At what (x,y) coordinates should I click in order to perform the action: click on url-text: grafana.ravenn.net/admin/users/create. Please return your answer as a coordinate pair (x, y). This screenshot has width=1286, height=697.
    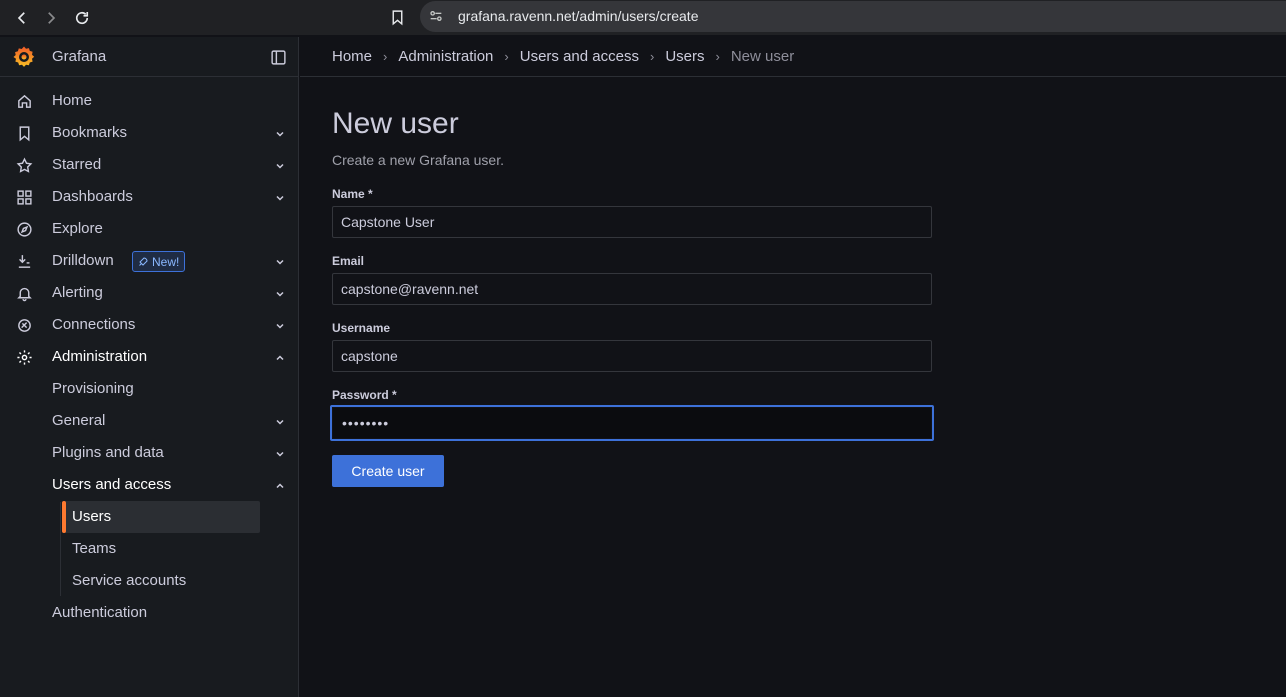
    Looking at the image, I should click on (578, 16).